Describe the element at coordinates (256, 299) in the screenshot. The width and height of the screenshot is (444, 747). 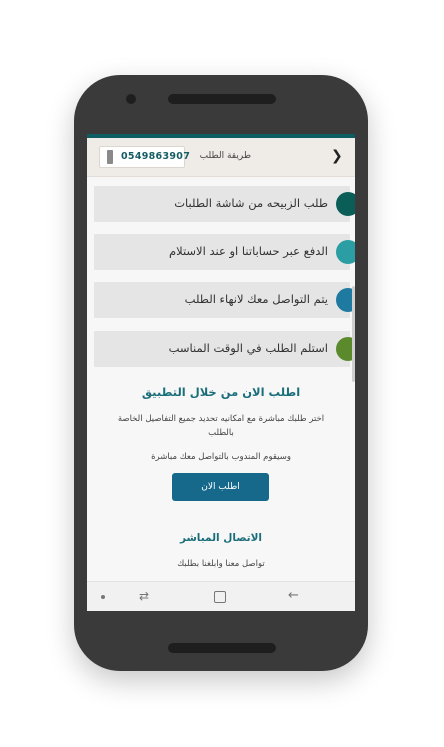
I see `step-label: يتم التواصل معك لانهاء الطلب` at that location.